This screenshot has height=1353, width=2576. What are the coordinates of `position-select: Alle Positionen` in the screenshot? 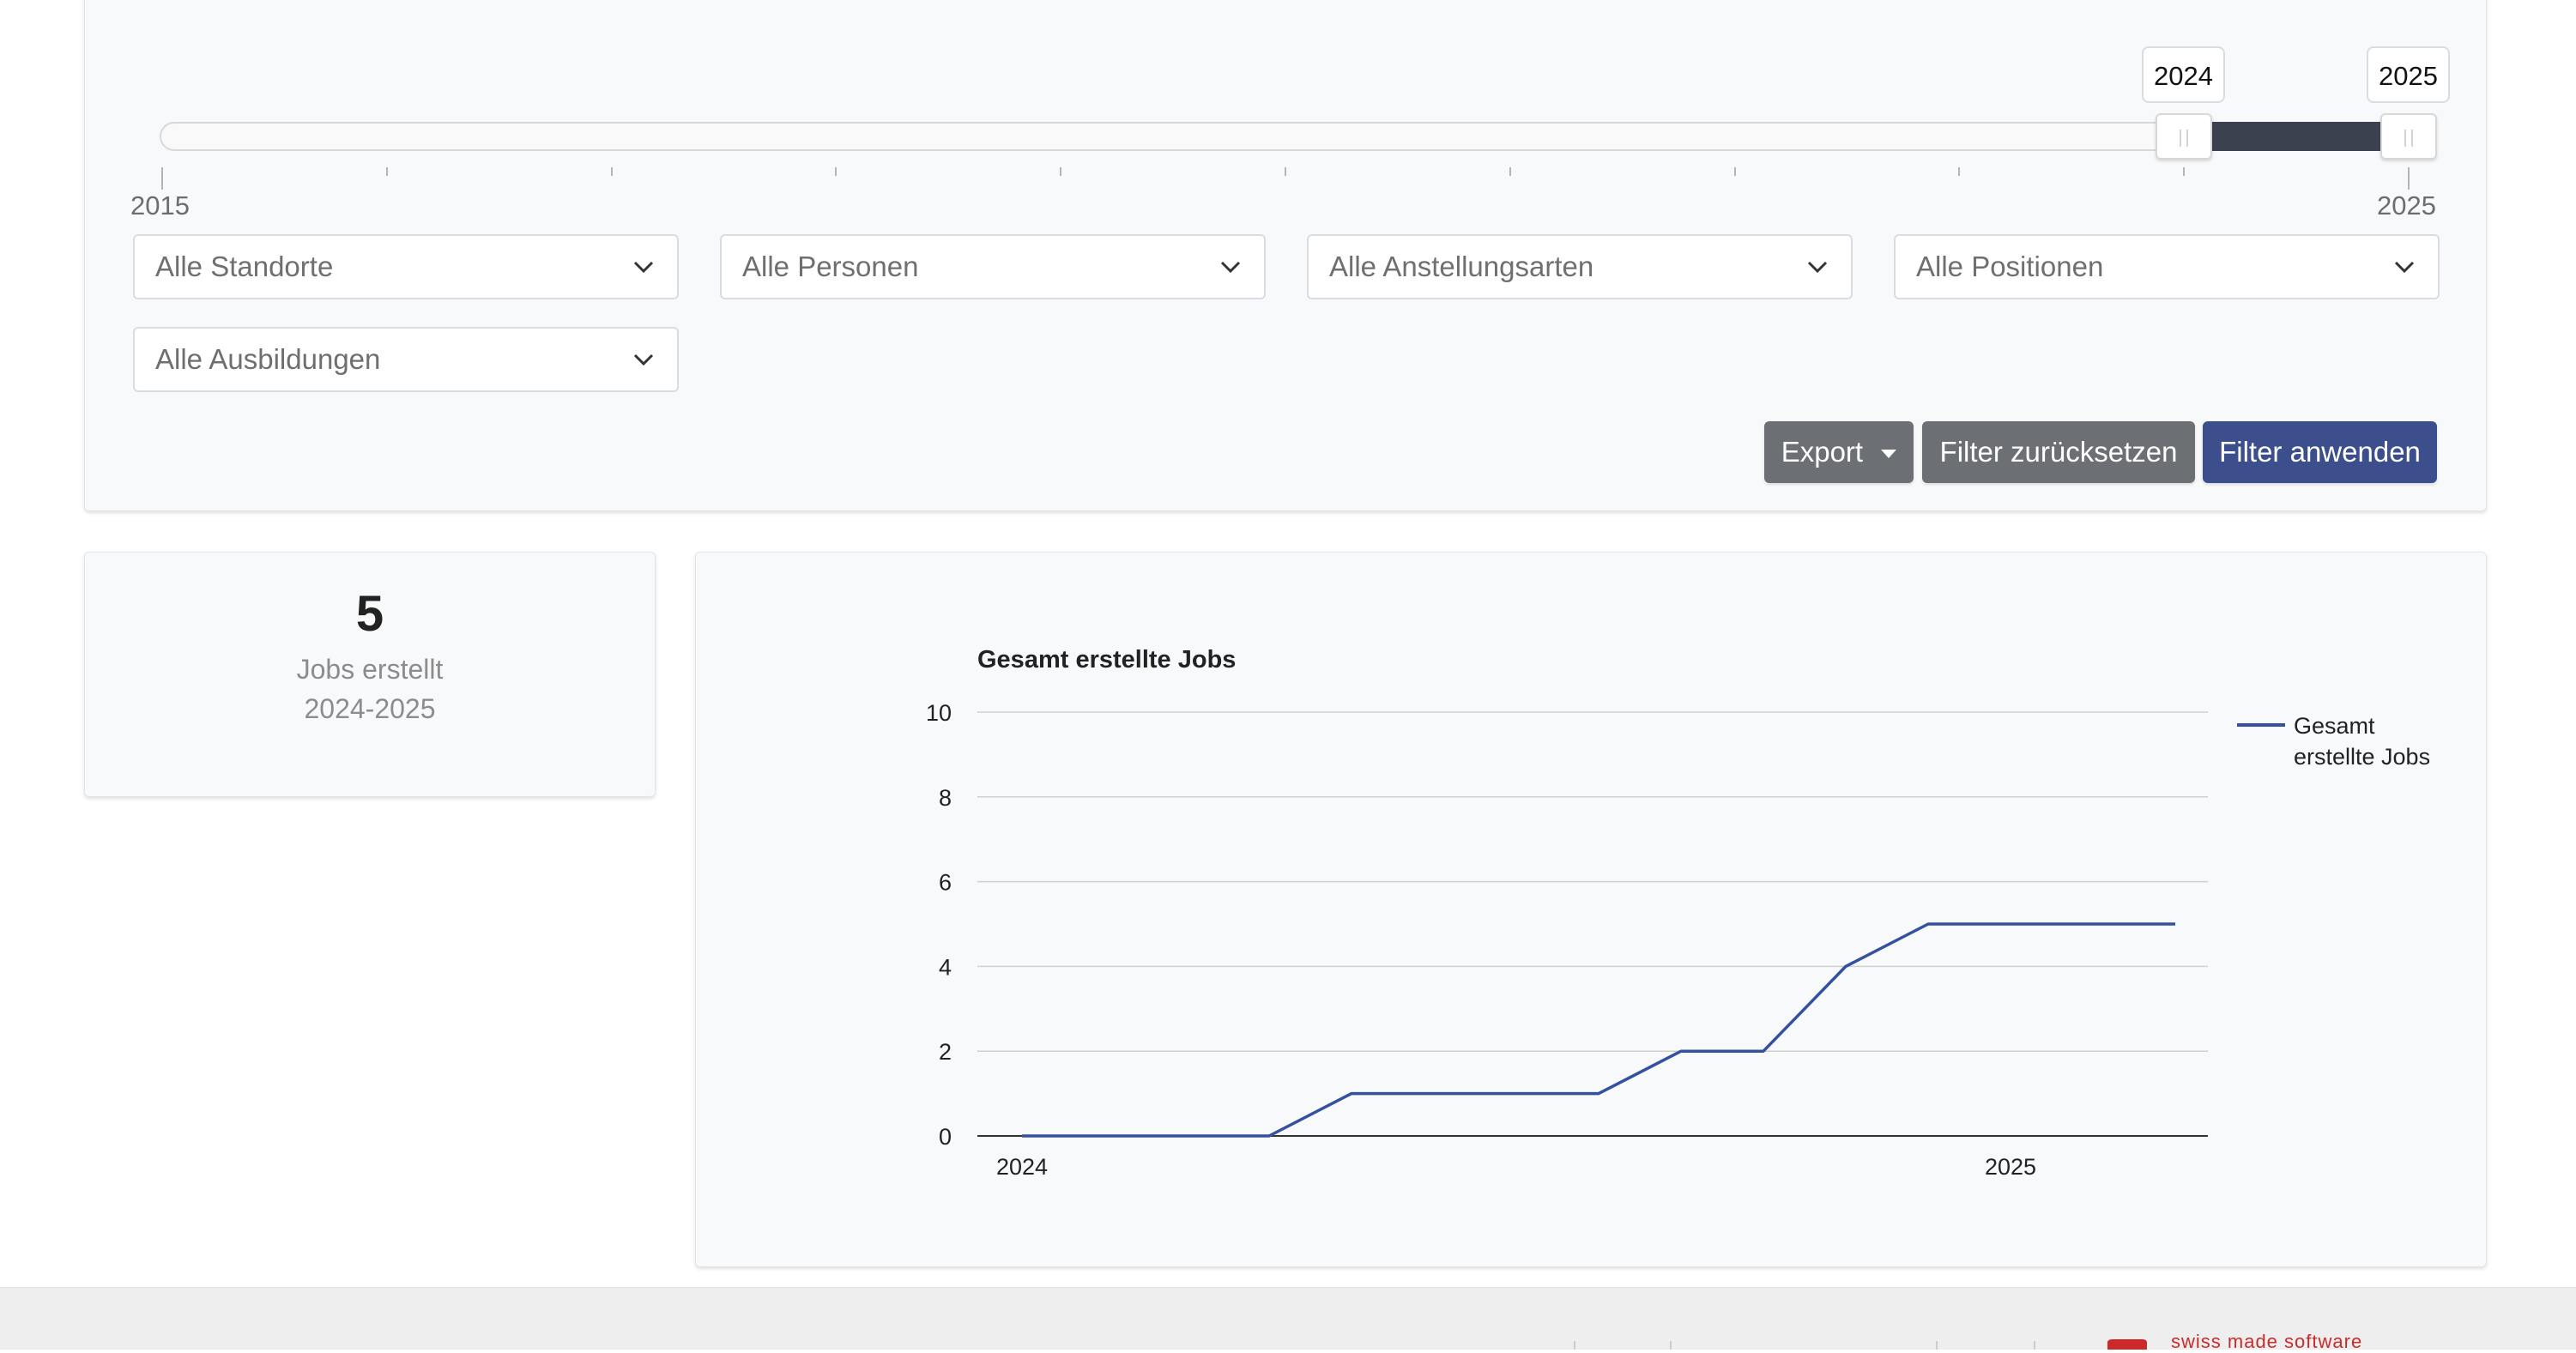 It's located at (2167, 266).